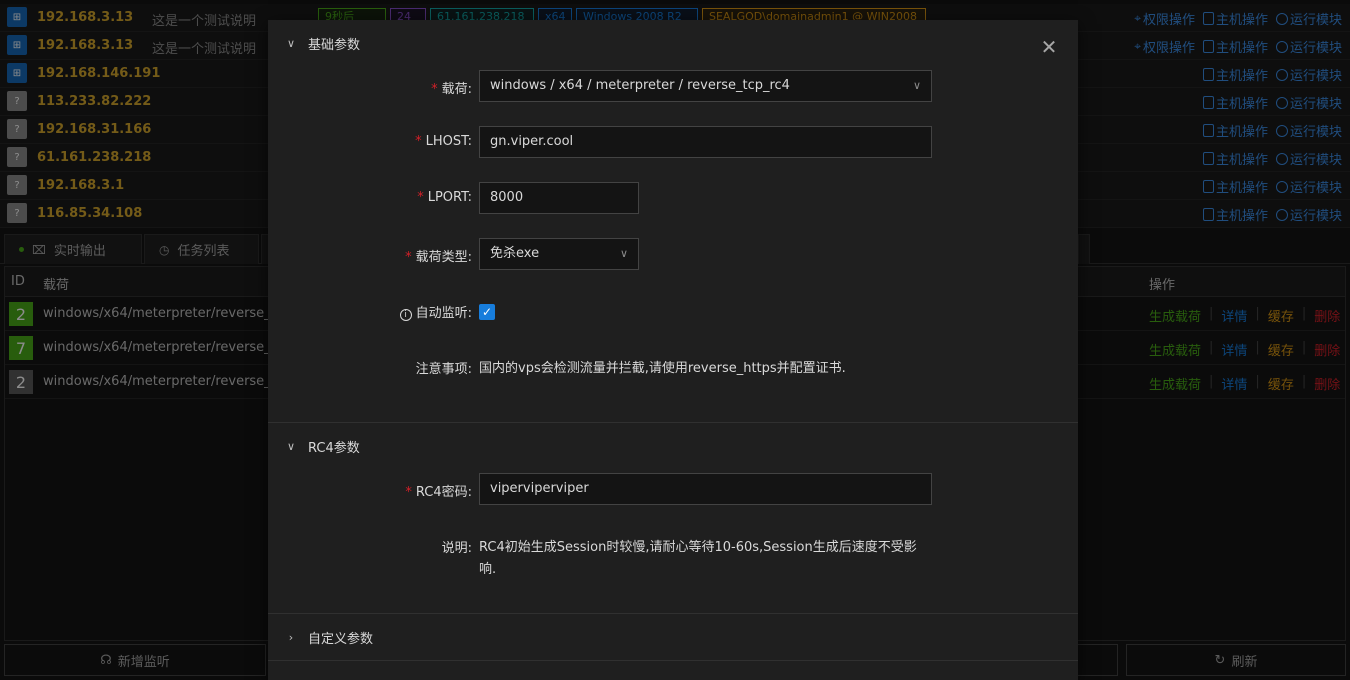 This screenshot has height=680, width=1350. I want to click on payload-type-select-value: 免杀exe, so click(515, 253).